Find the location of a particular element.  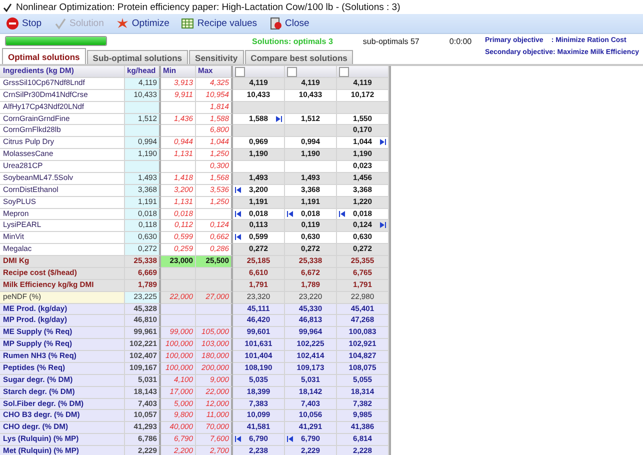

tab: Sub-optimal solutions is located at coordinates (137, 57).